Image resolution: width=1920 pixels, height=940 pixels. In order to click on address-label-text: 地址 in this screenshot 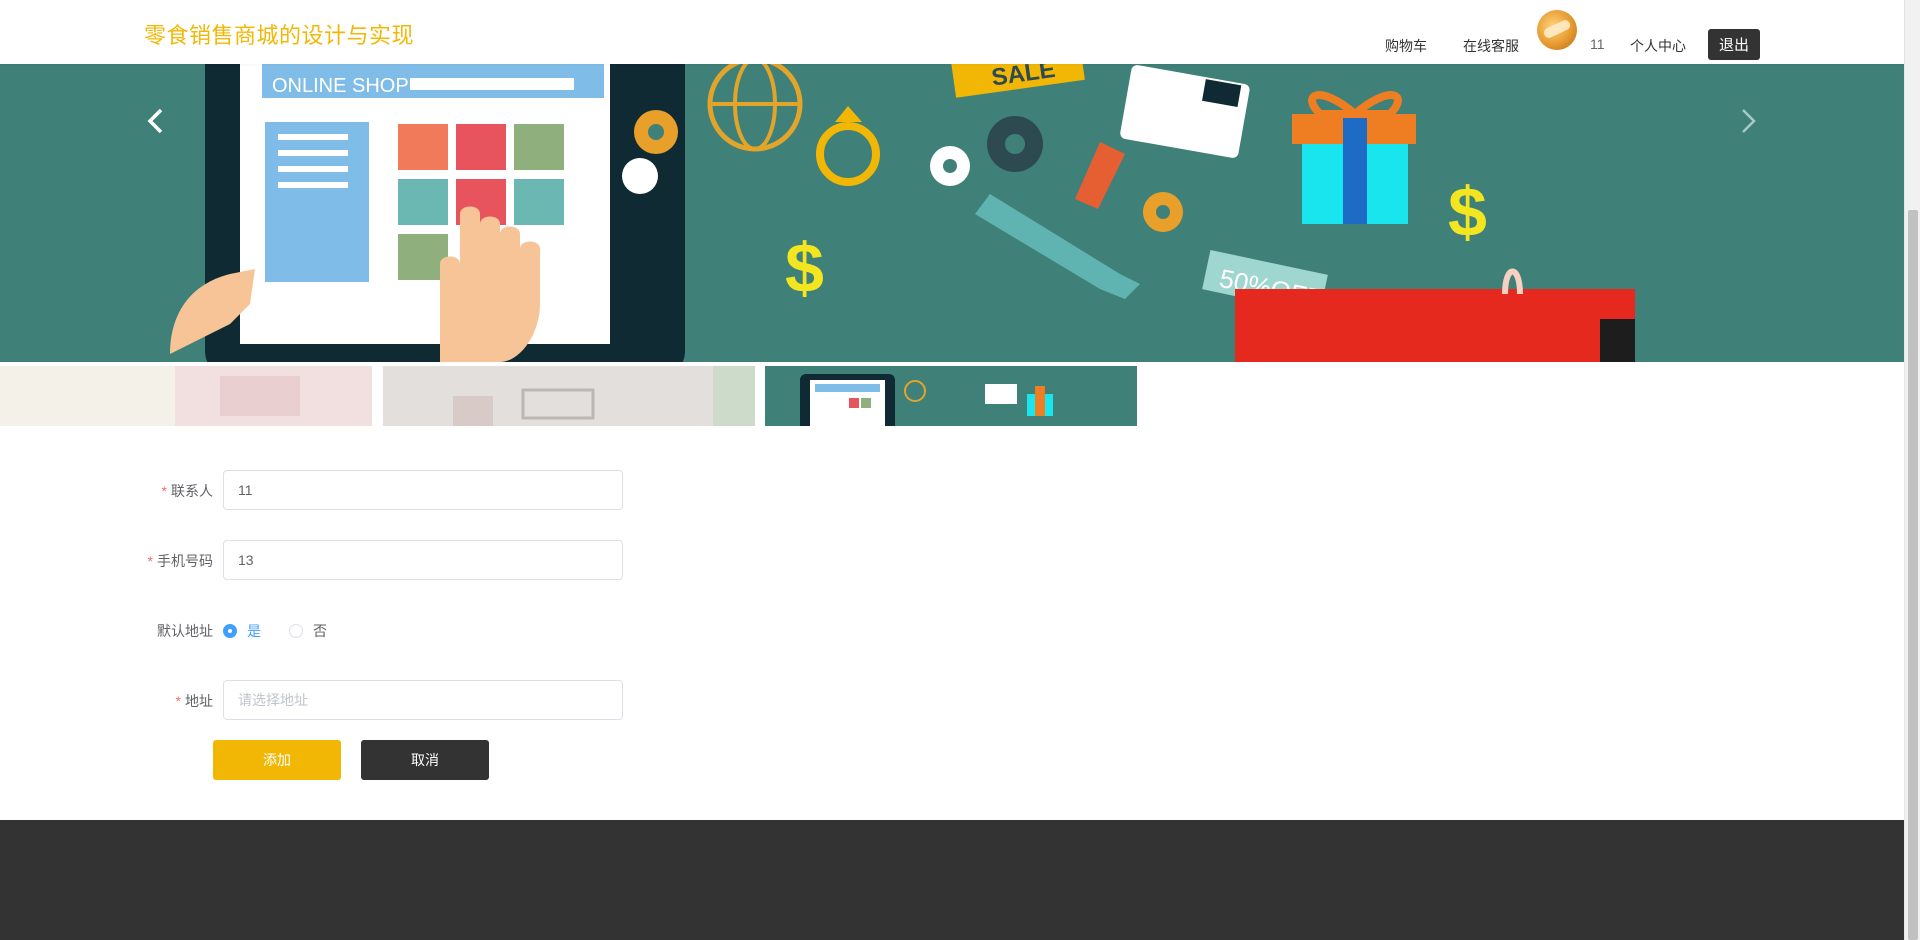, I will do `click(199, 701)`.